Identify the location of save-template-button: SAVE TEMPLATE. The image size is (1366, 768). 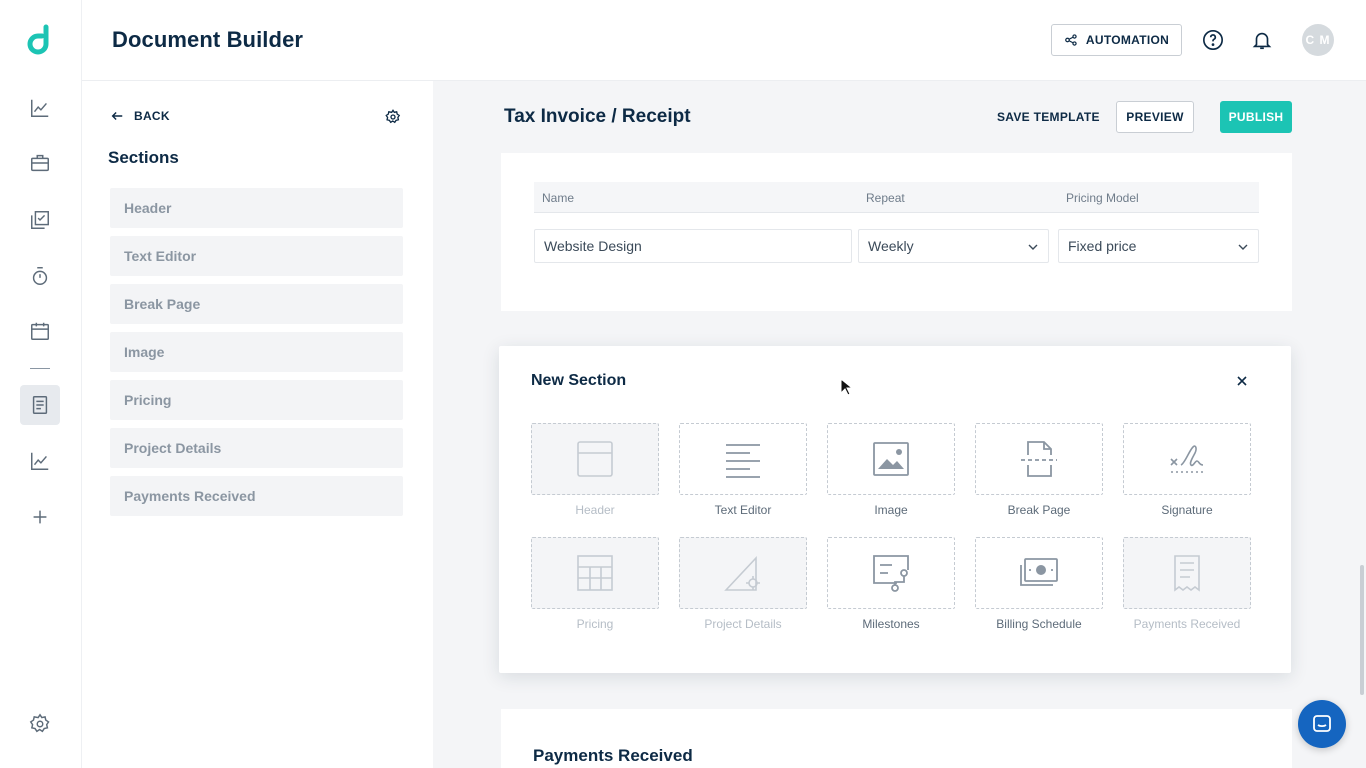
(1048, 117).